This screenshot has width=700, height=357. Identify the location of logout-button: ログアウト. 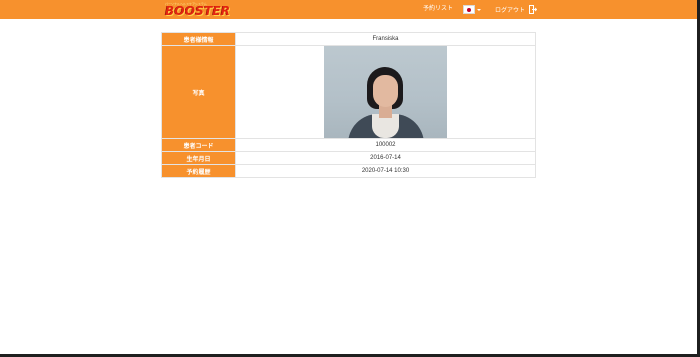
(516, 9).